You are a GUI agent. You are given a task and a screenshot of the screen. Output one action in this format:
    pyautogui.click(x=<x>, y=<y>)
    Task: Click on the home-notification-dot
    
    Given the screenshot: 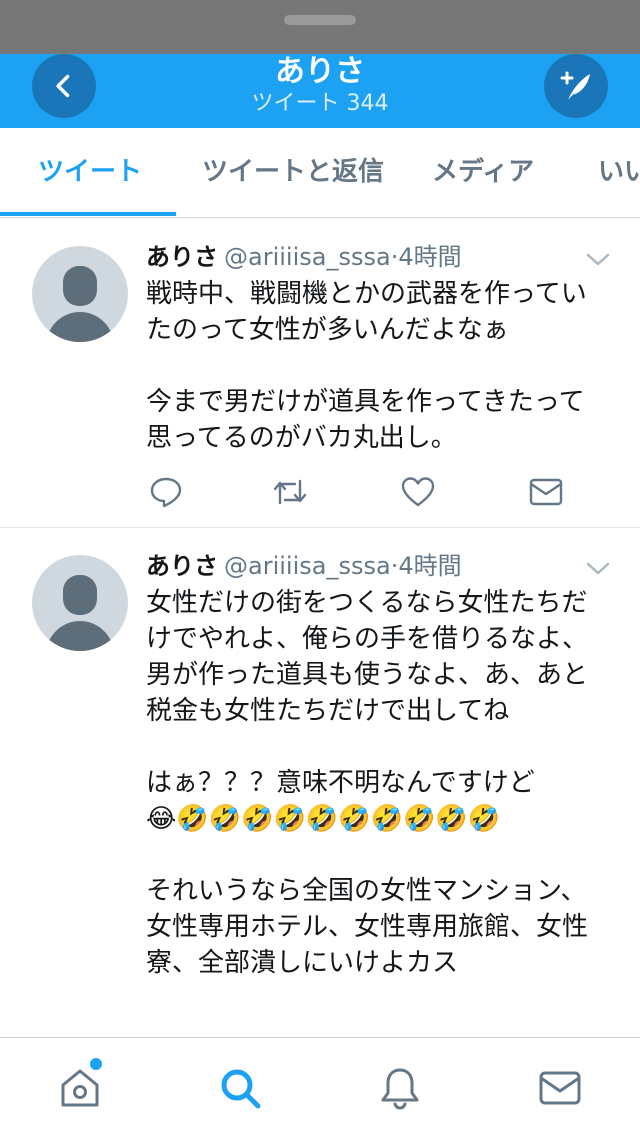 What is the action you would take?
    pyautogui.click(x=96, y=1064)
    